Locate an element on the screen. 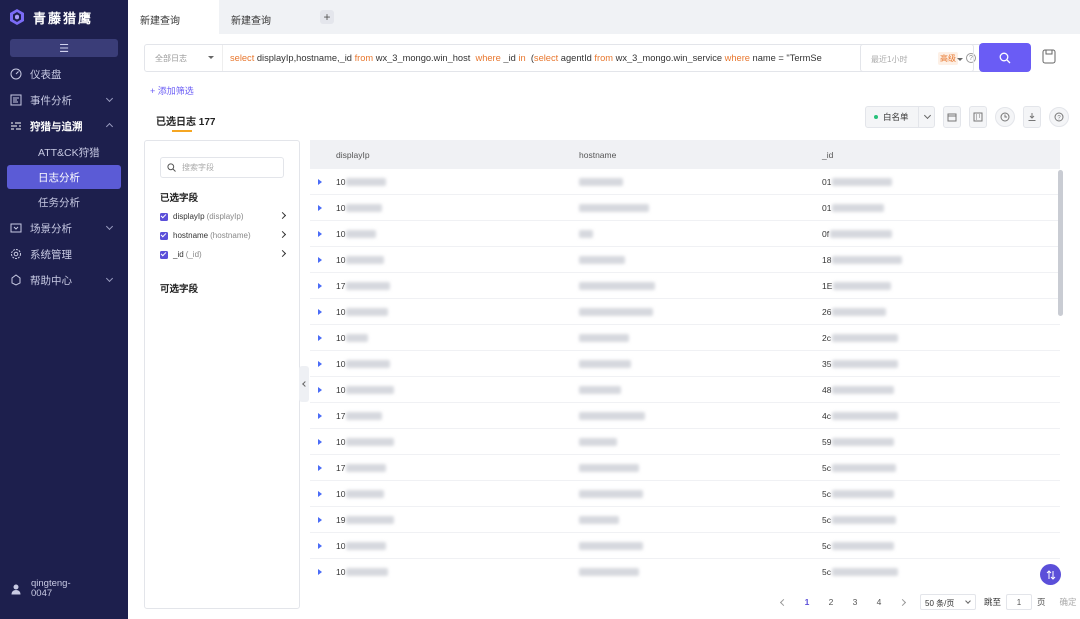 This screenshot has width=1080, height=619. table-row: 17 4c is located at coordinates (685, 416).